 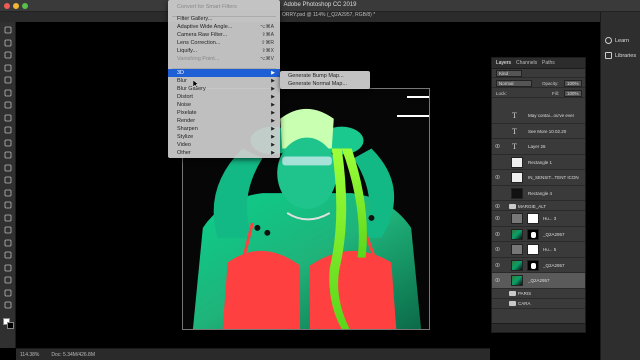 I want to click on eyedropper-tool-icon, so click(x=8, y=118).